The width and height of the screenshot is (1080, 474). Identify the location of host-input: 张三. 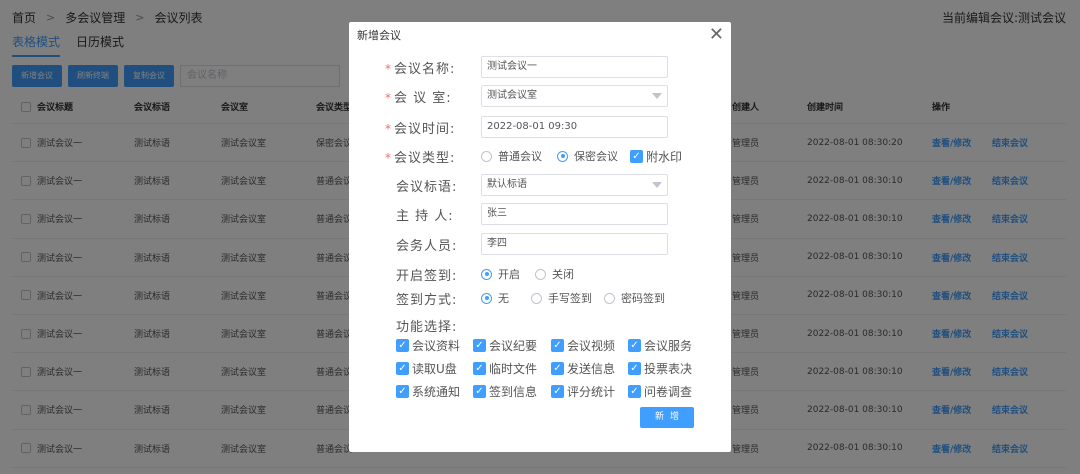
(574, 214).